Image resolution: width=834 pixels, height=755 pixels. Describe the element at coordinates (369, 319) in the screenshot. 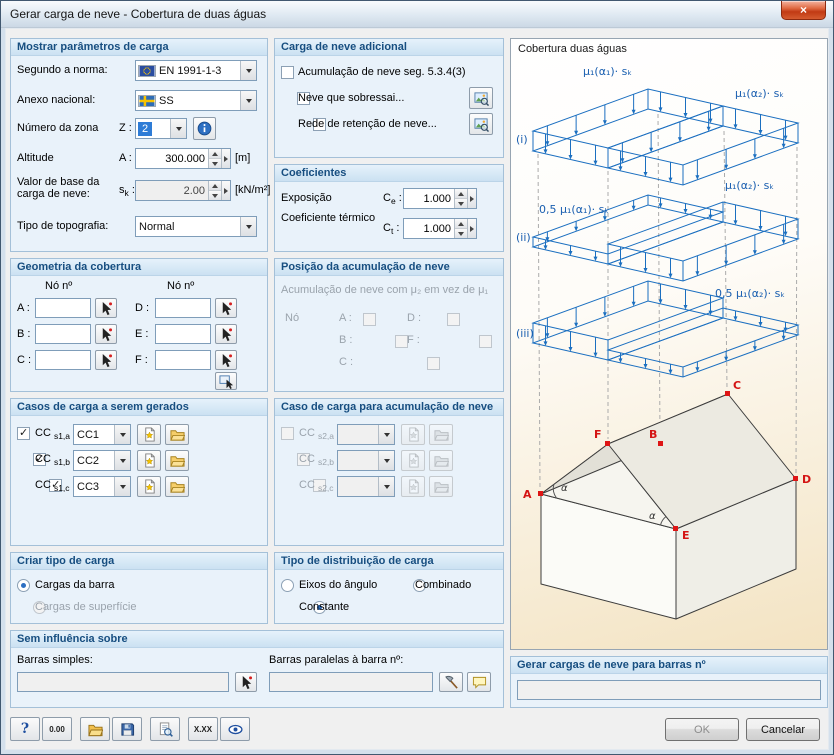

I see `accum-node-a-checkbox` at that location.